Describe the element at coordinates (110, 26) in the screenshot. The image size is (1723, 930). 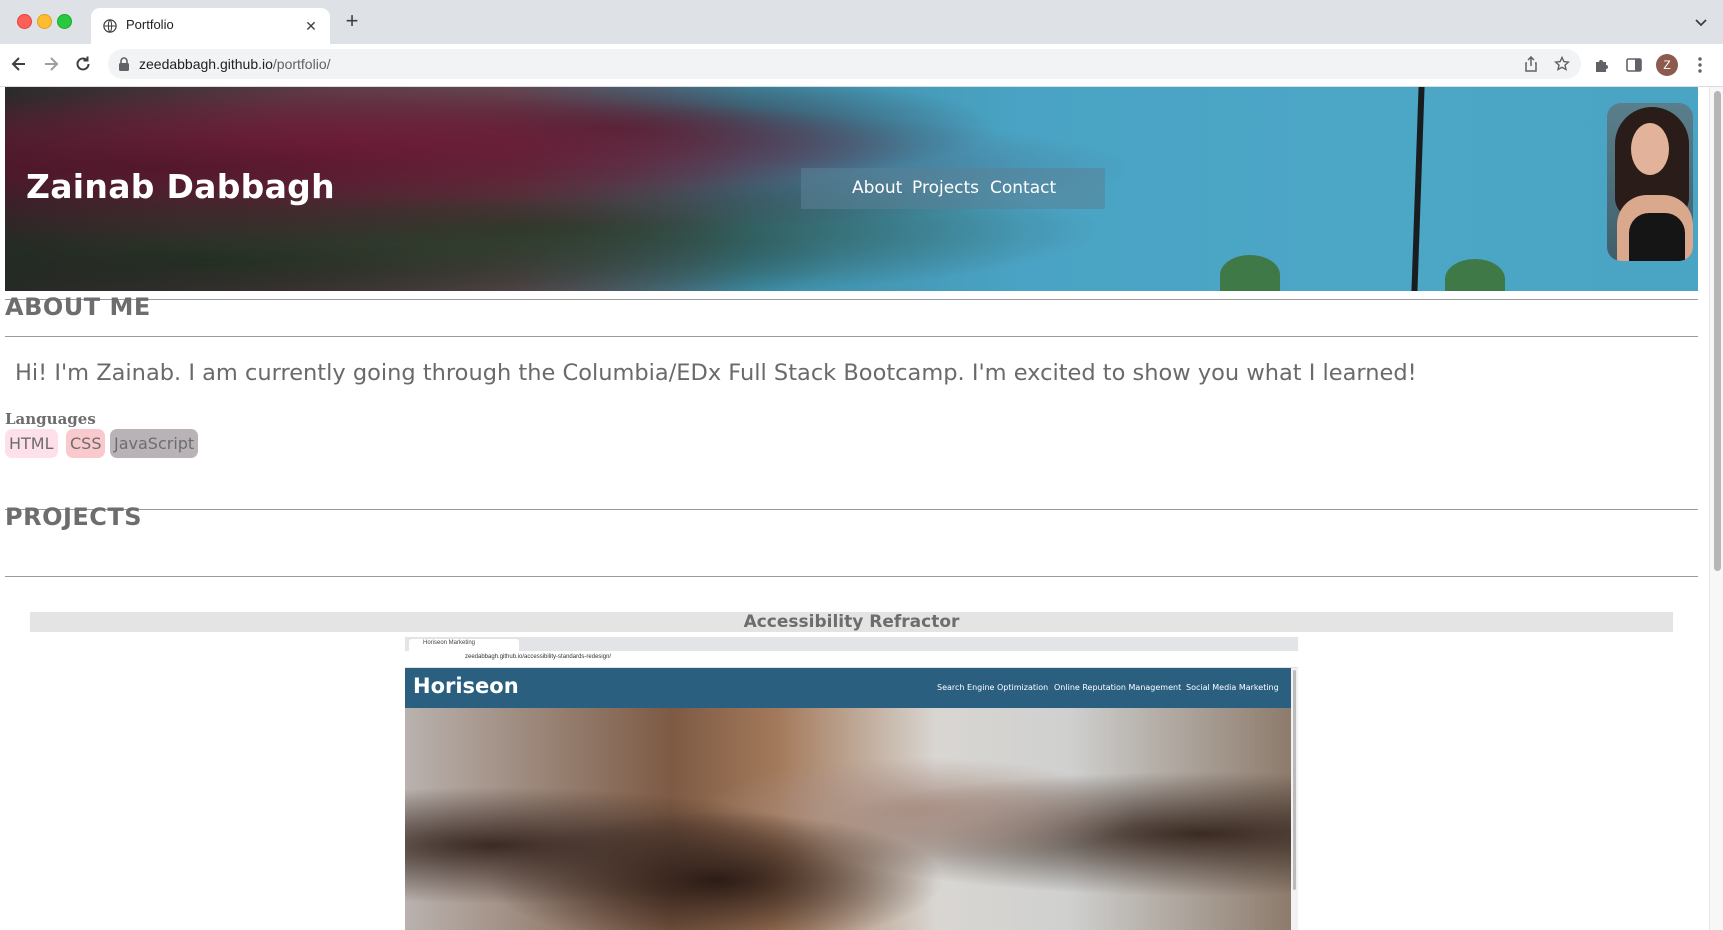
I see `globe-icon` at that location.